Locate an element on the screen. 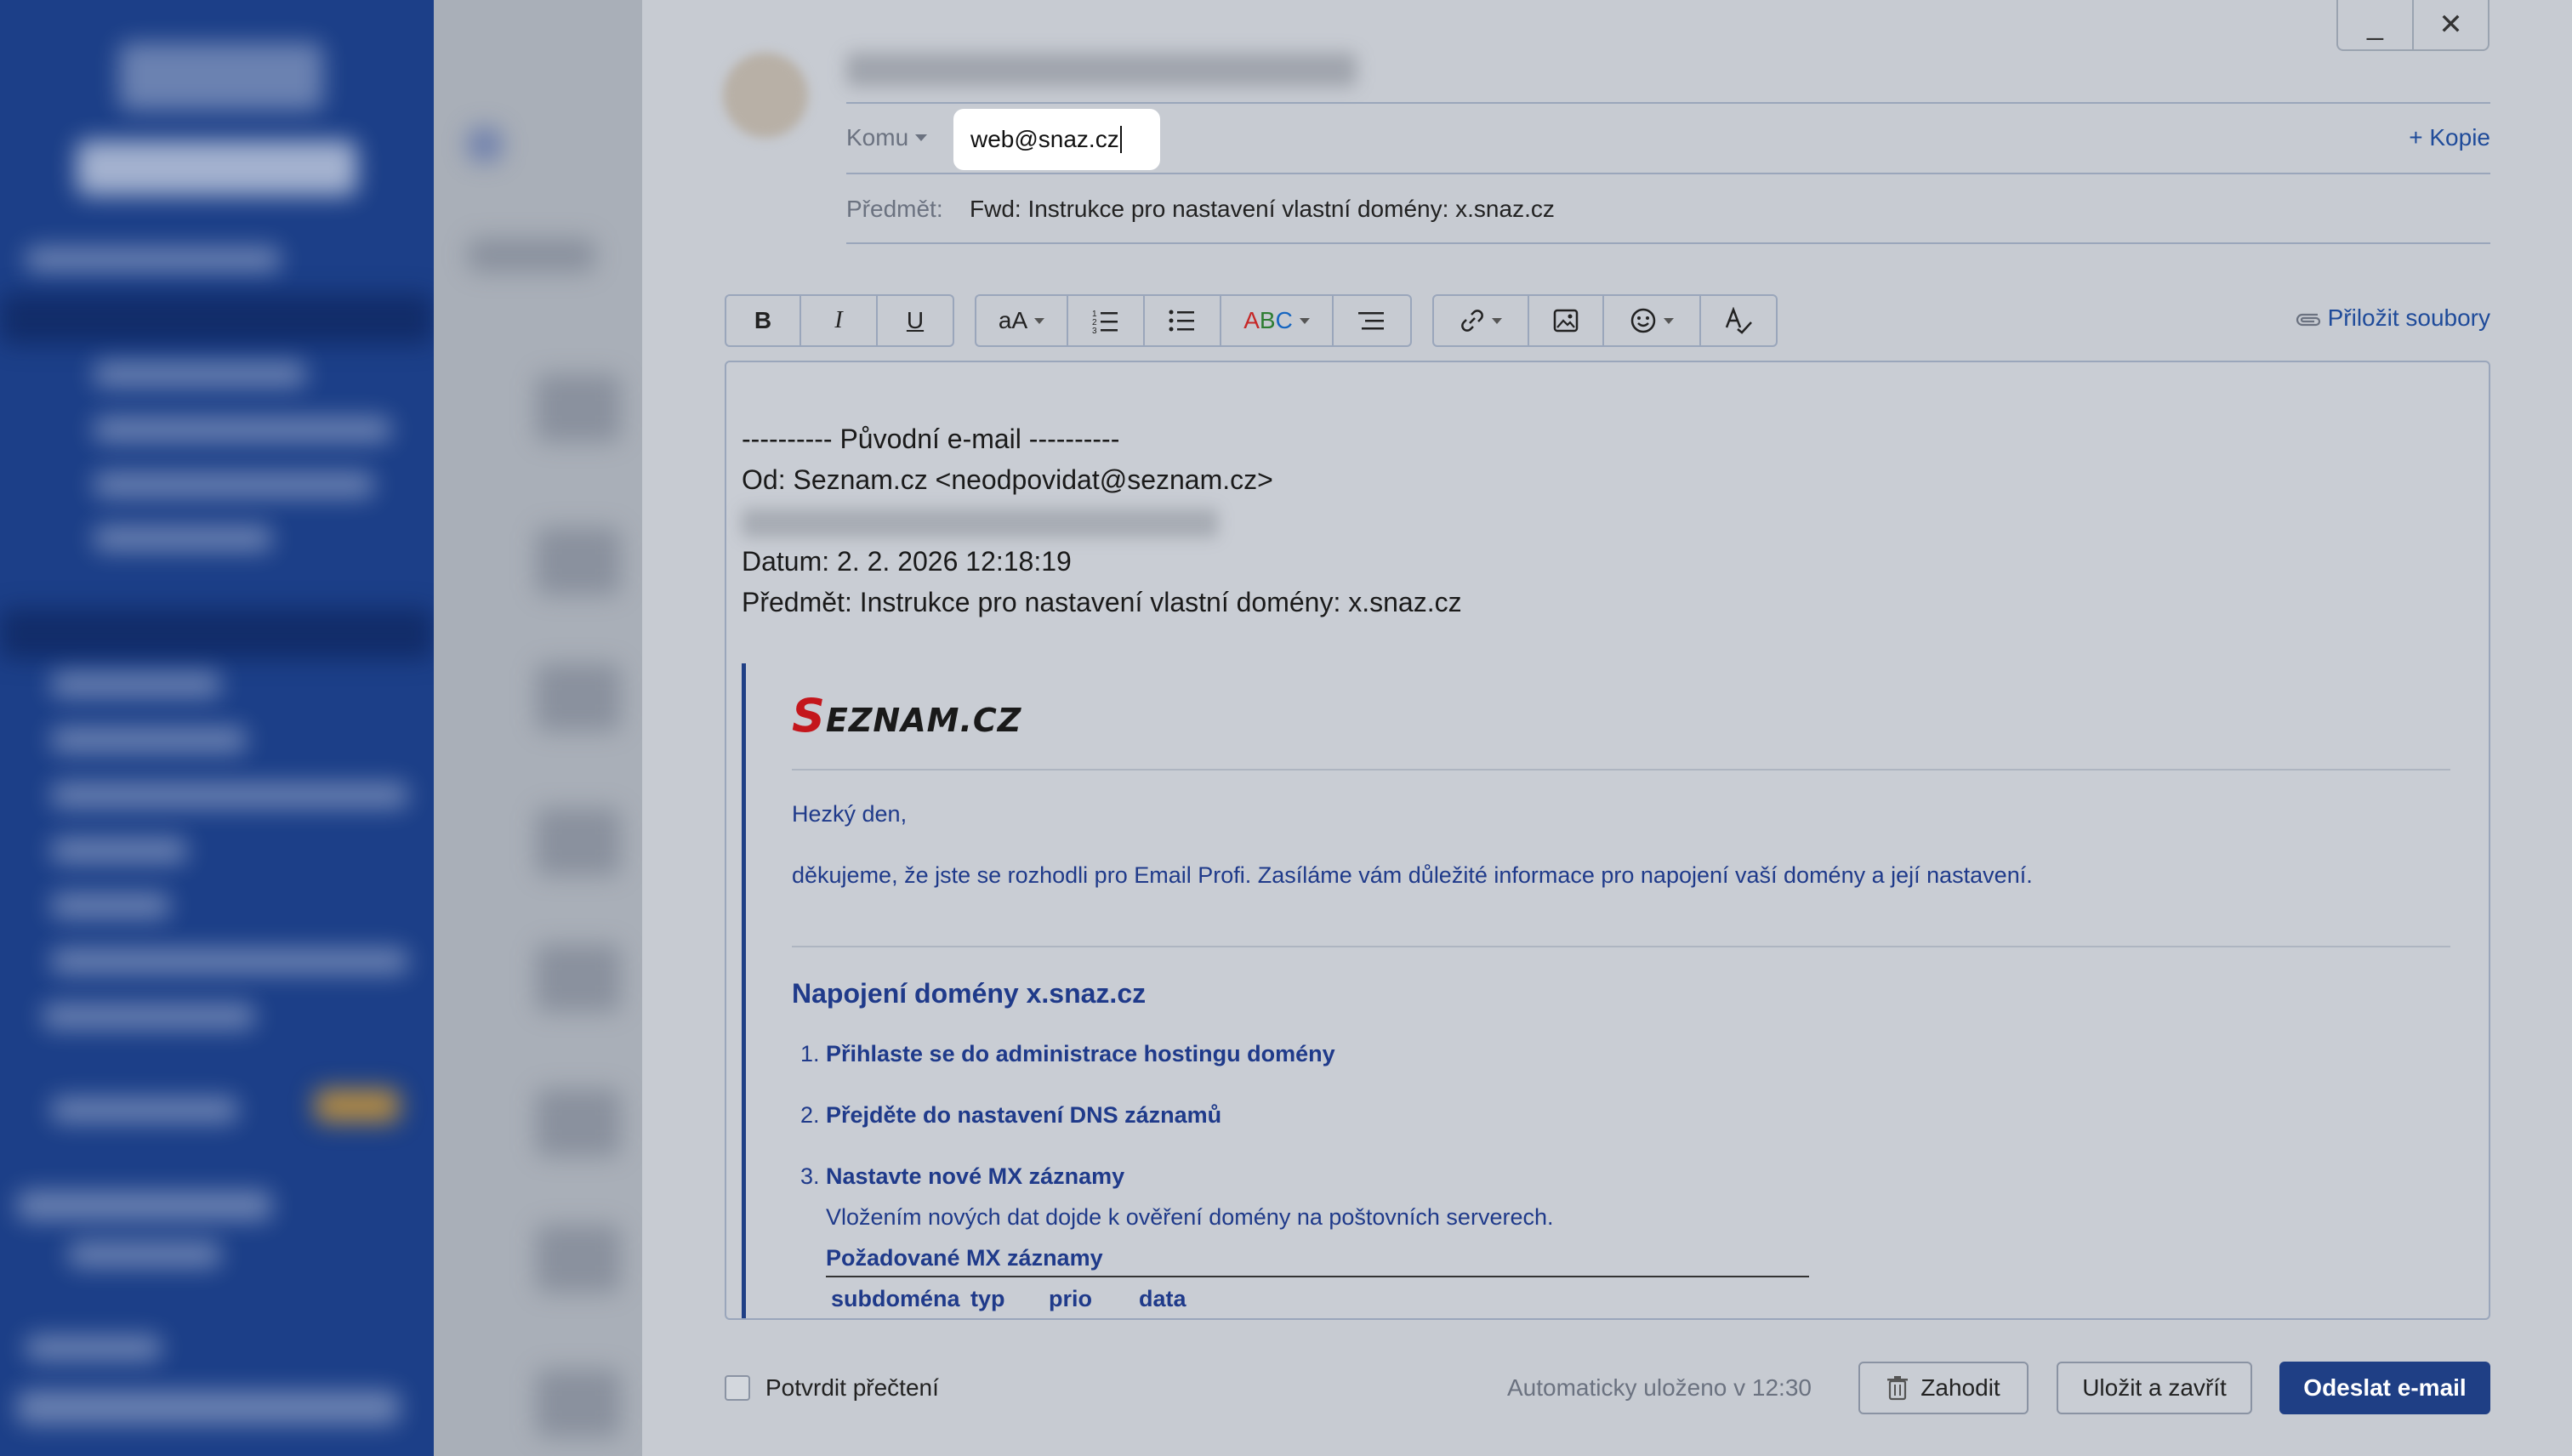  paperclip-icon is located at coordinates (2308, 320).